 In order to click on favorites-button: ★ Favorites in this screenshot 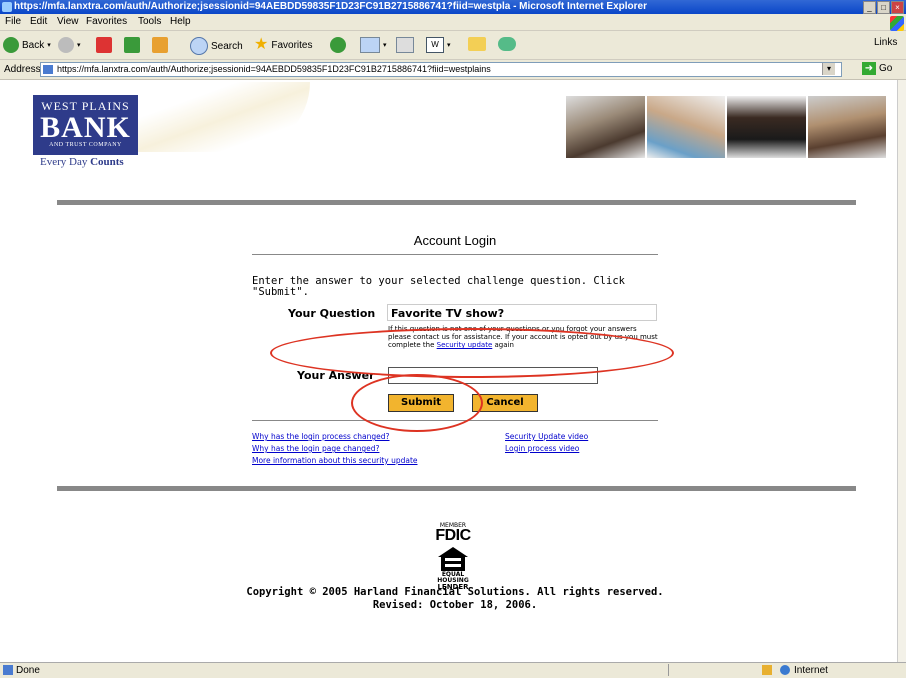, I will do `click(283, 45)`.